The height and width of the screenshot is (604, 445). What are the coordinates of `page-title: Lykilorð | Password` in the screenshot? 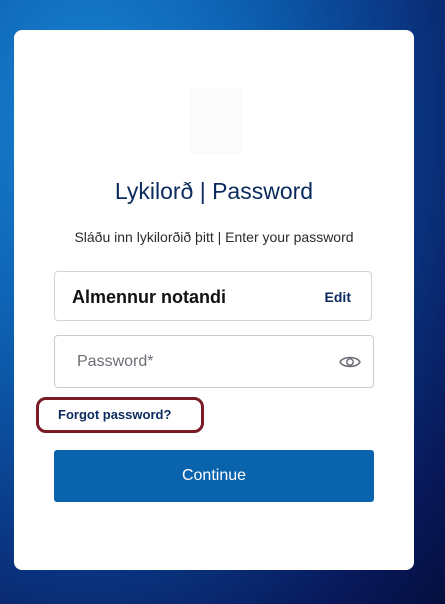 It's located at (214, 191).